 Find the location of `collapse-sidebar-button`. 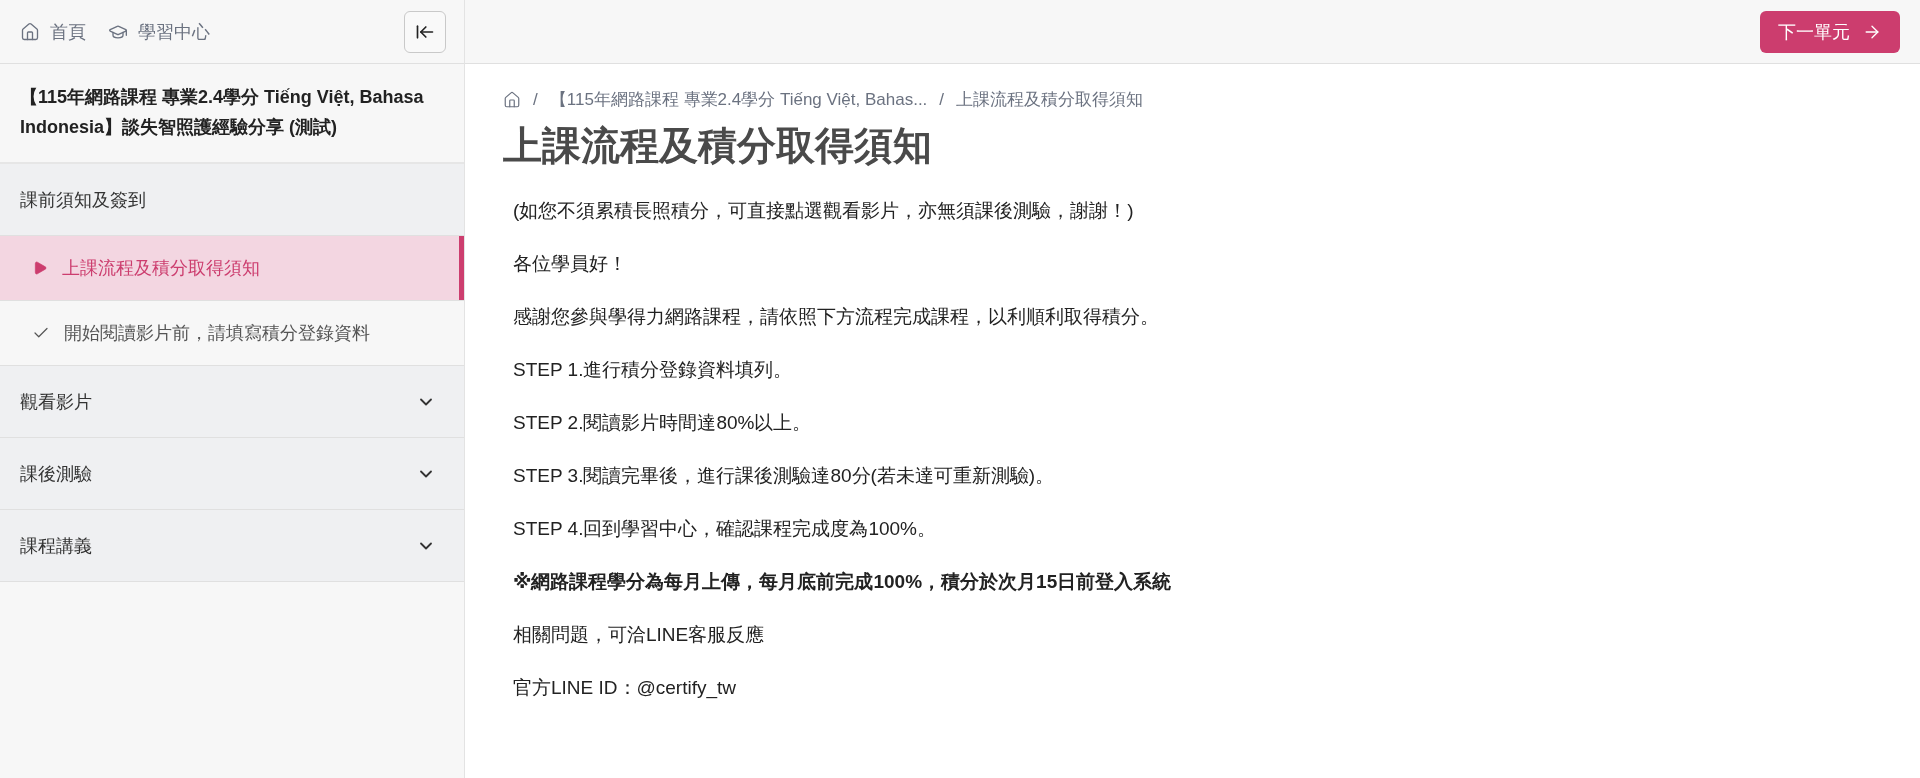

collapse-sidebar-button is located at coordinates (425, 31).